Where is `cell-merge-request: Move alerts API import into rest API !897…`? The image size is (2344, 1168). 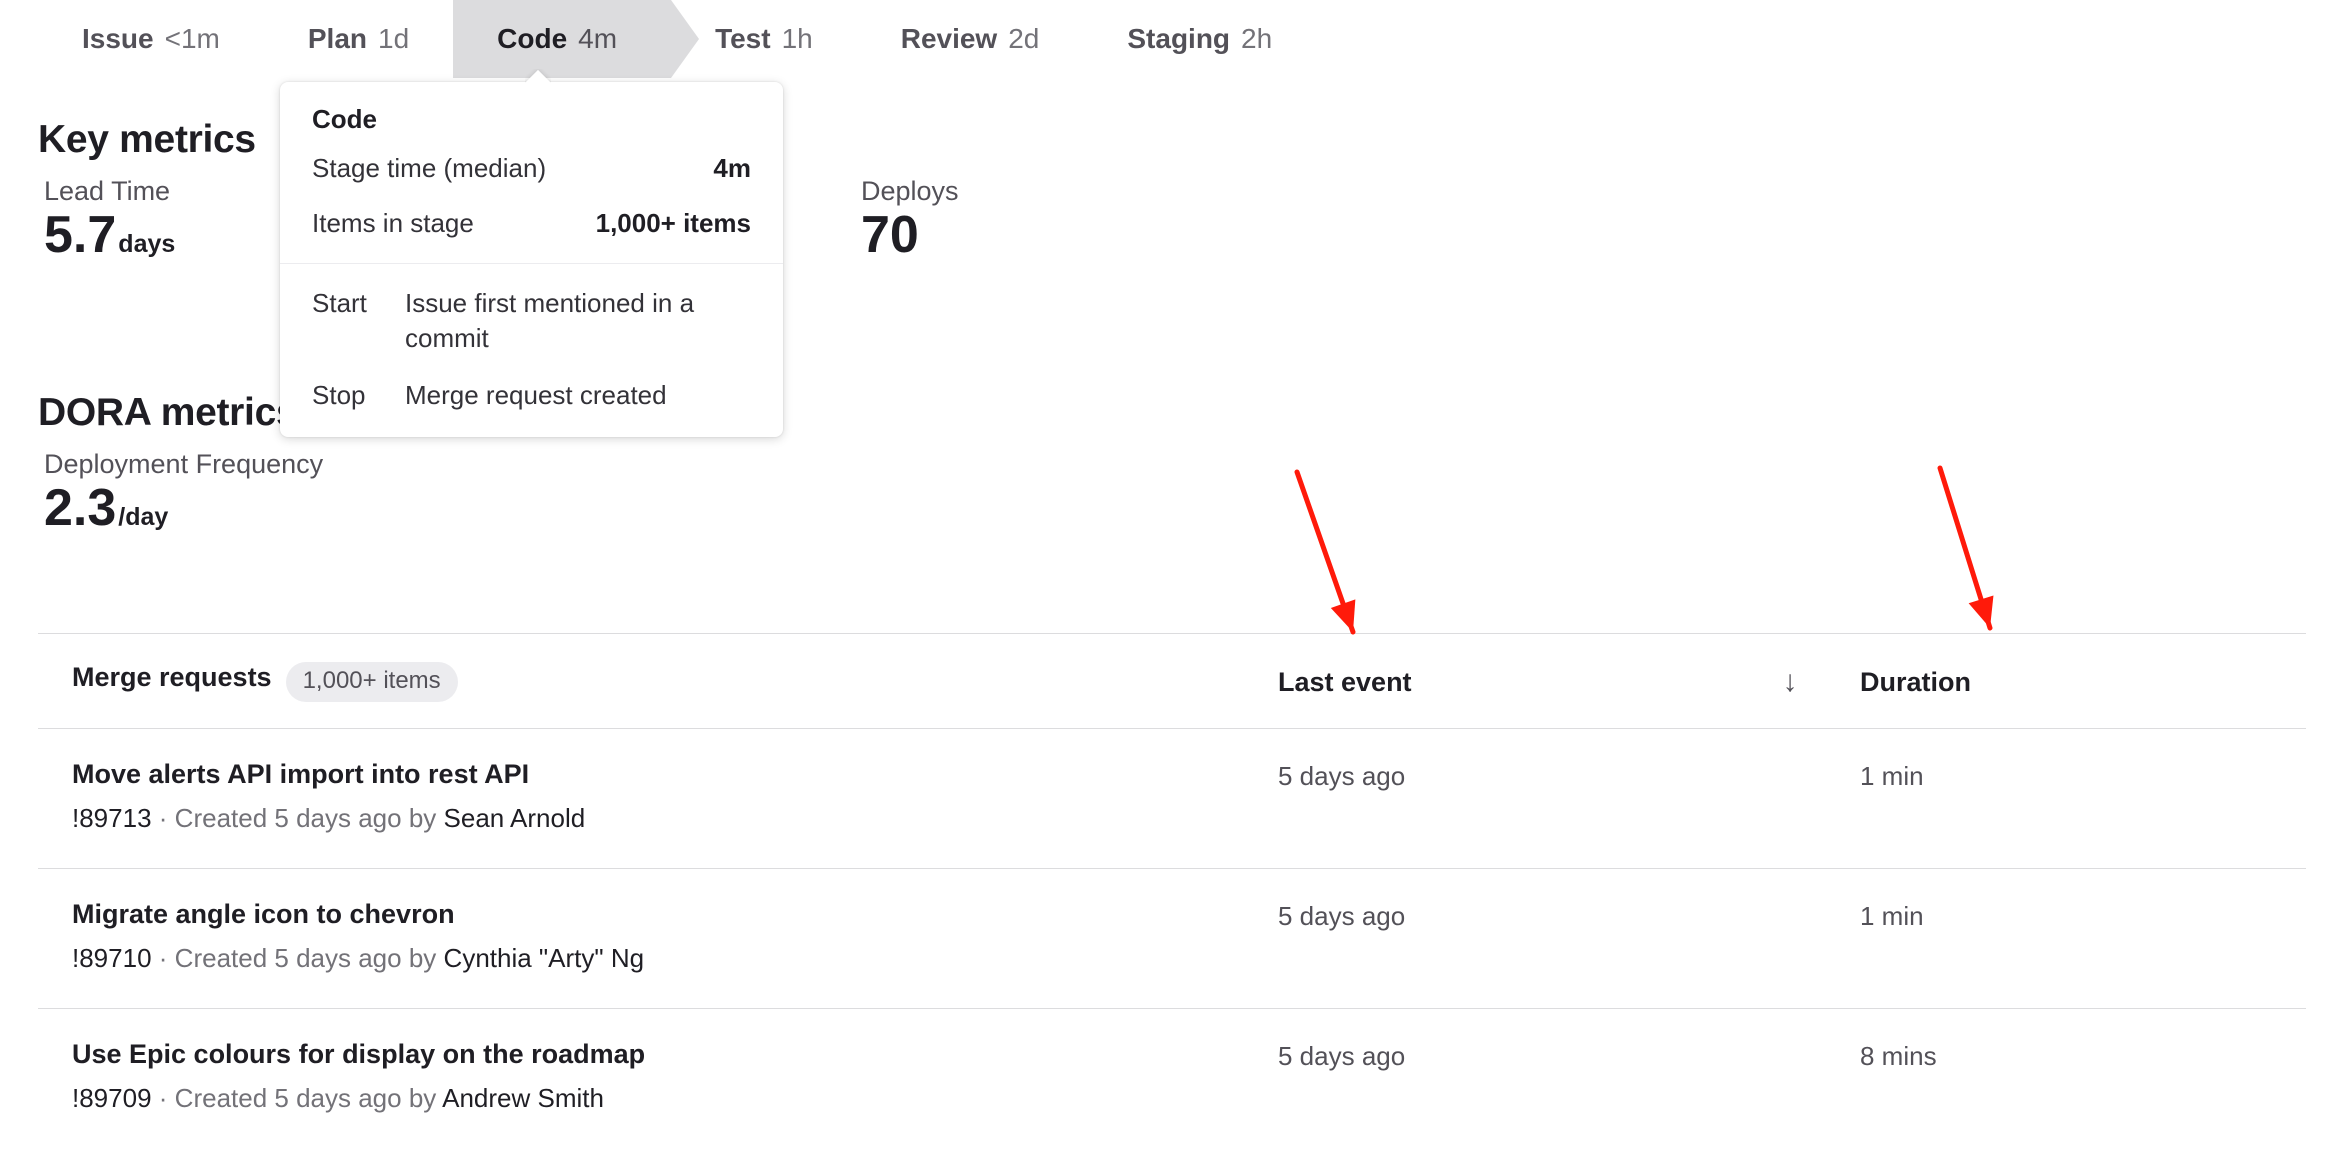
cell-merge-request: Move alerts API import into rest API !897… is located at coordinates (658, 796).